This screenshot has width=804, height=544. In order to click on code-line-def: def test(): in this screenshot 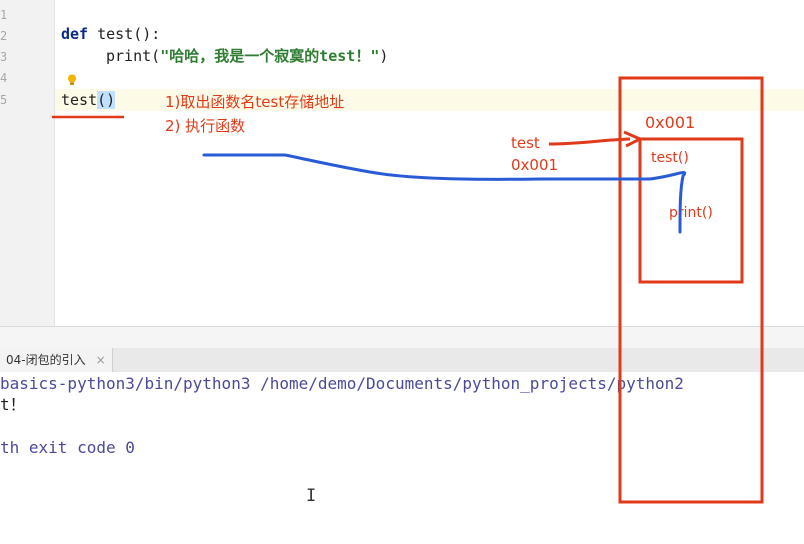, I will do `click(110, 34)`.